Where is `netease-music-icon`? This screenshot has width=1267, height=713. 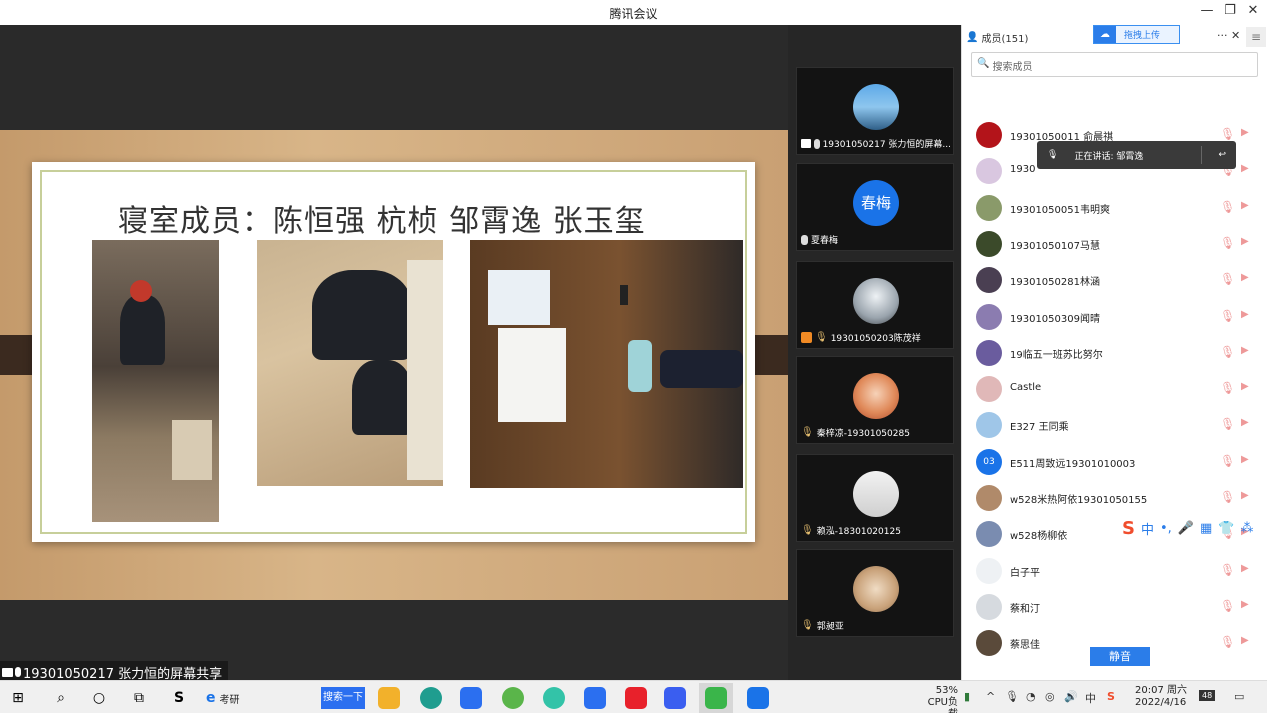 netease-music-icon is located at coordinates (636, 698).